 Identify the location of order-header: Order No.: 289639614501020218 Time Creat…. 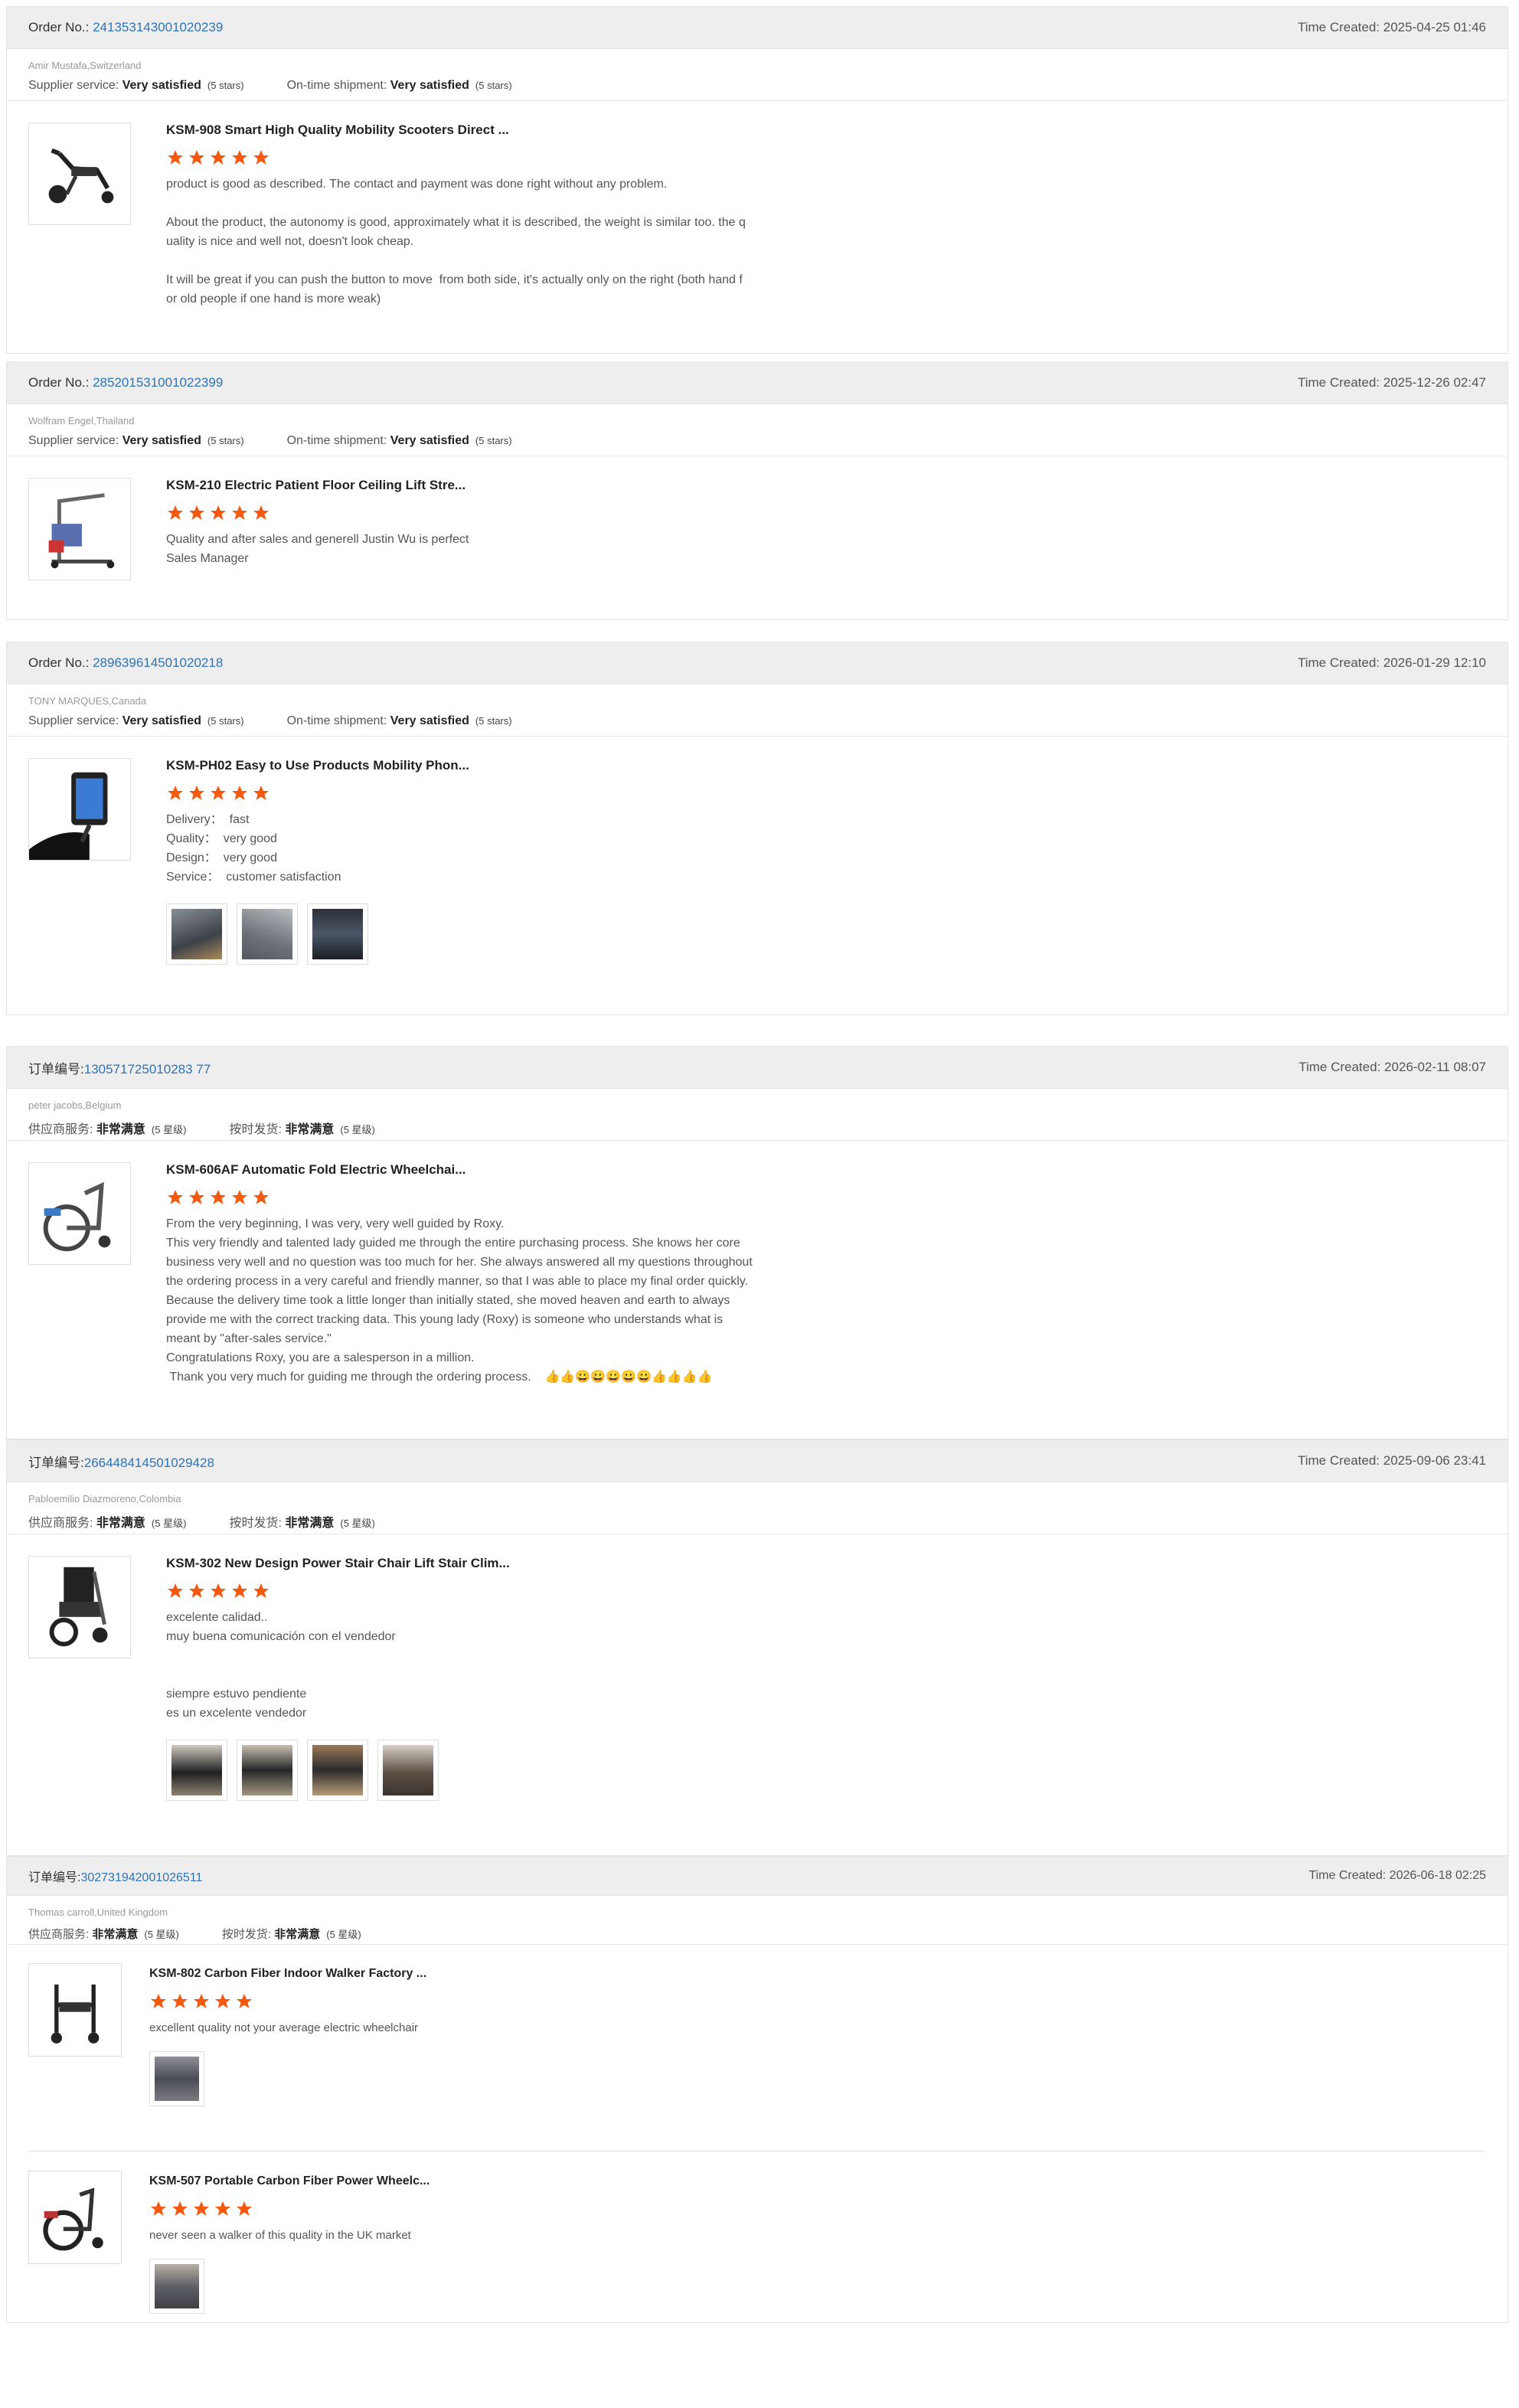
(757, 663).